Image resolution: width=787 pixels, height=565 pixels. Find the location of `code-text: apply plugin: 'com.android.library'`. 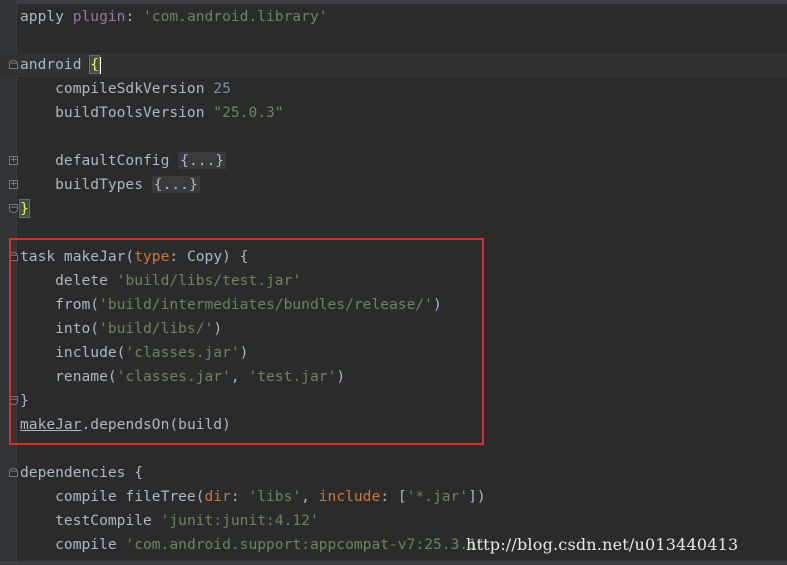

code-text: apply plugin: 'com.android.library' is located at coordinates (174, 17).